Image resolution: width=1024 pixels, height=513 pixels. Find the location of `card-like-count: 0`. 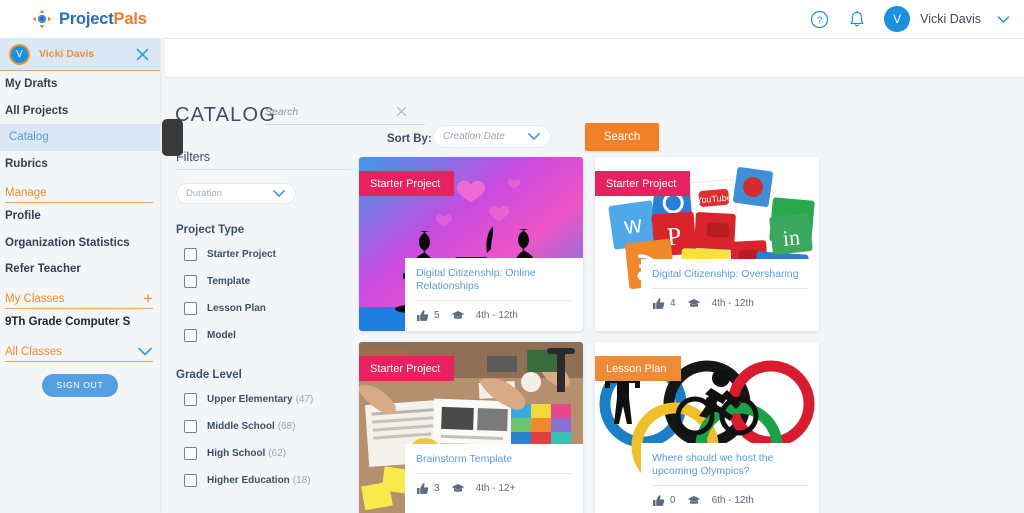

card-like-count: 0 is located at coordinates (673, 500).